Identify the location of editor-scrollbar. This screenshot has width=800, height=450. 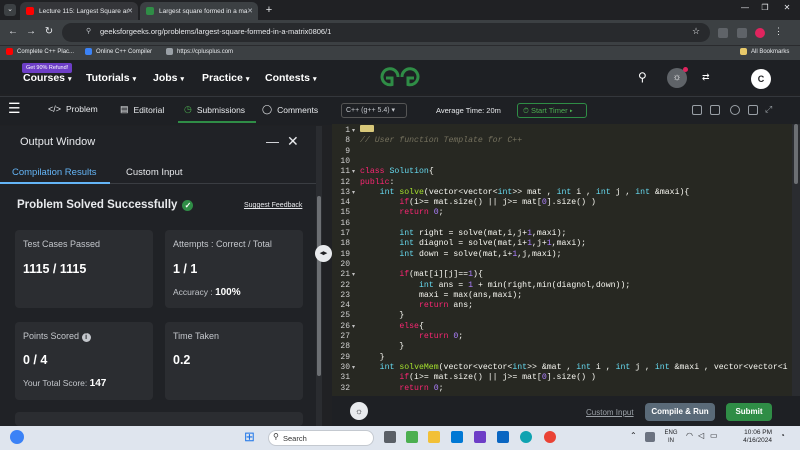
(796, 260).